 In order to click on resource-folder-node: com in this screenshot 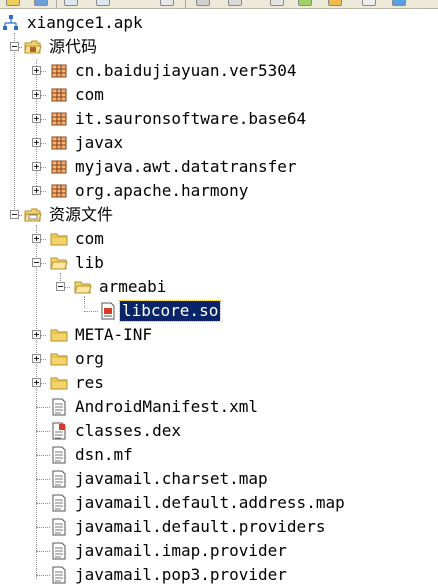, I will do `click(219, 239)`.